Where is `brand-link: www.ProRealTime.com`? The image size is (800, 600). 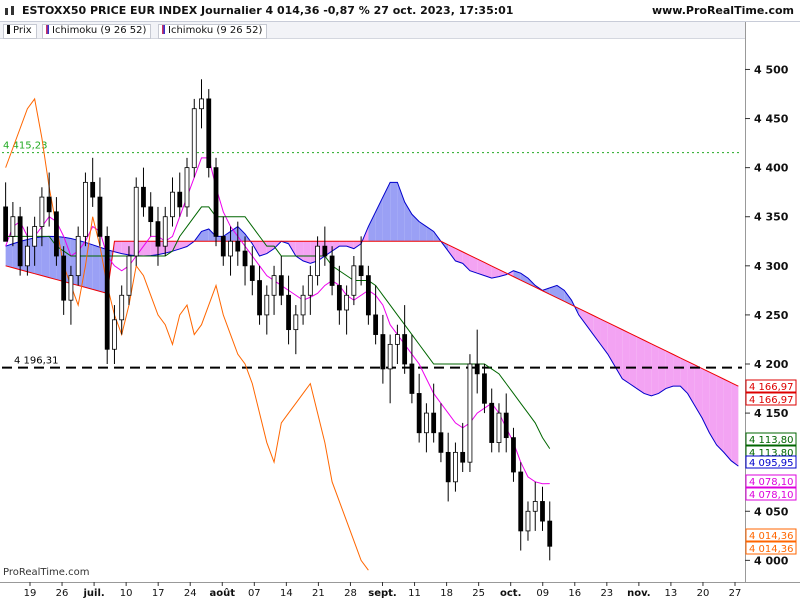
brand-link: www.ProRealTime.com is located at coordinates (723, 10).